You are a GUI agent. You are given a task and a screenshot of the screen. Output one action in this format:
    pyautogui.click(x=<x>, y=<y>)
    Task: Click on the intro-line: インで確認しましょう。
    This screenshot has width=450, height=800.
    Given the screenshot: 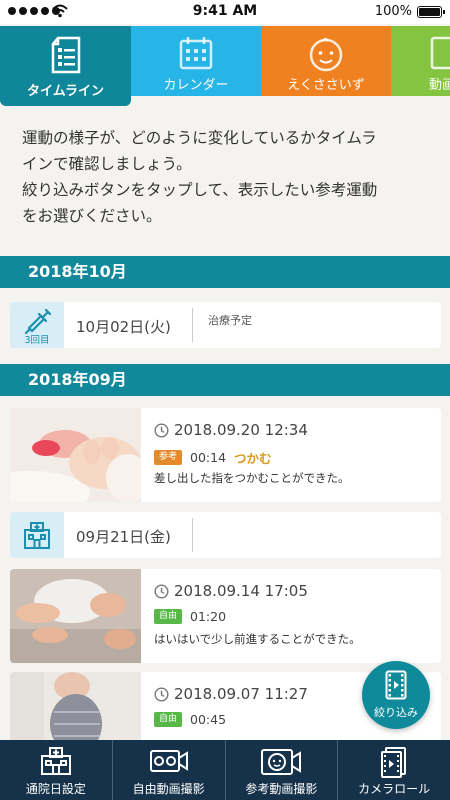 What is the action you would take?
    pyautogui.click(x=107, y=164)
    